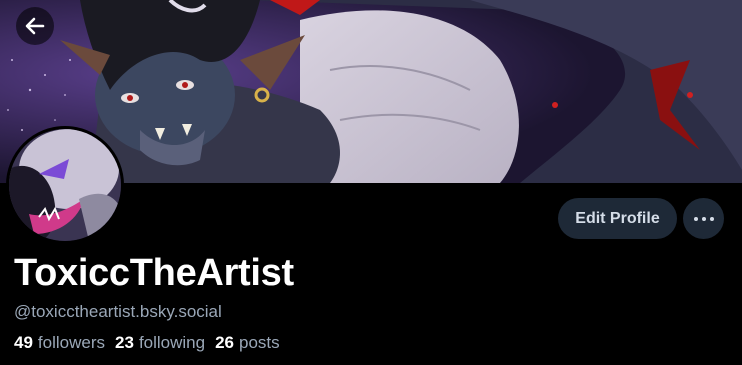  I want to click on following-label: following, so click(172, 342).